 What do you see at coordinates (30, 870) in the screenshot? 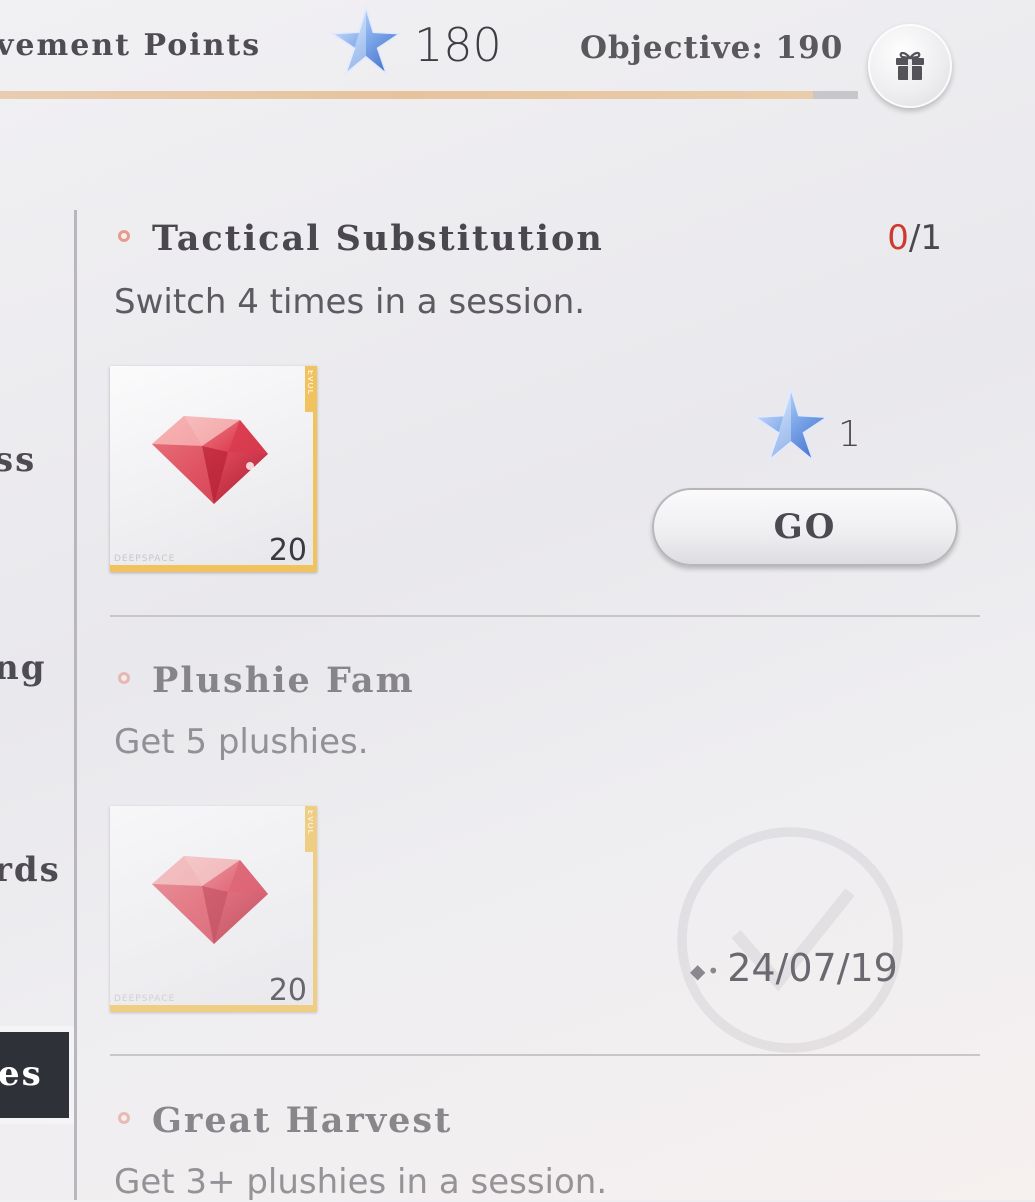
I see `nav-item-3: rds` at bounding box center [30, 870].